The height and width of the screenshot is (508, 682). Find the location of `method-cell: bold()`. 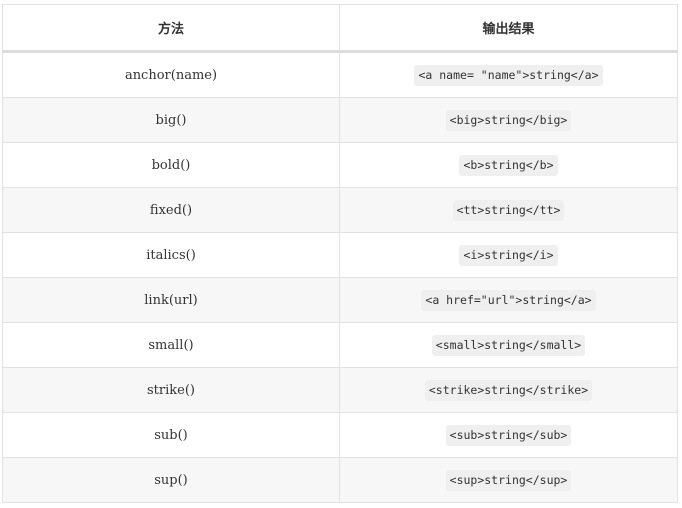

method-cell: bold() is located at coordinates (171, 165).